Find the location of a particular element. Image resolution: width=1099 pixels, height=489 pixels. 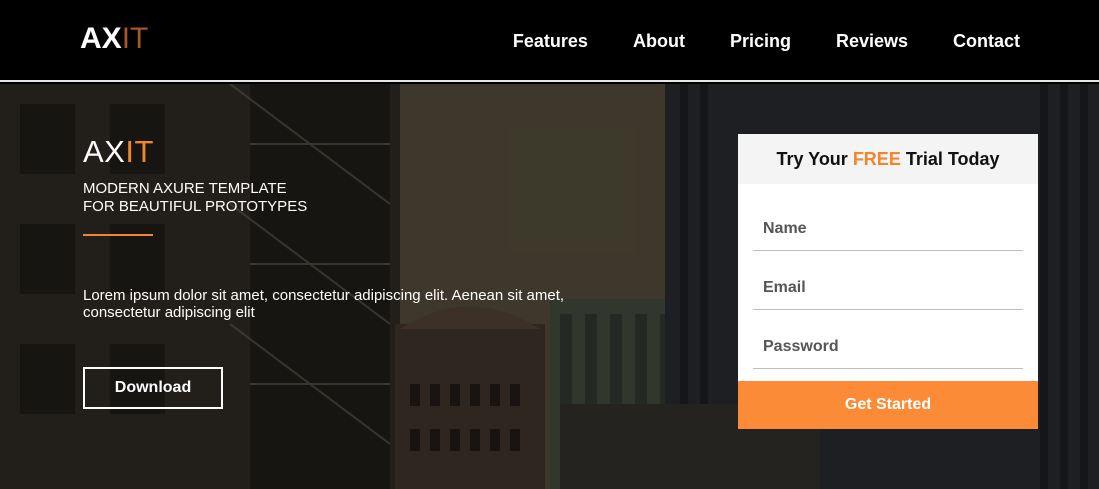

nav-about: About is located at coordinates (659, 41).